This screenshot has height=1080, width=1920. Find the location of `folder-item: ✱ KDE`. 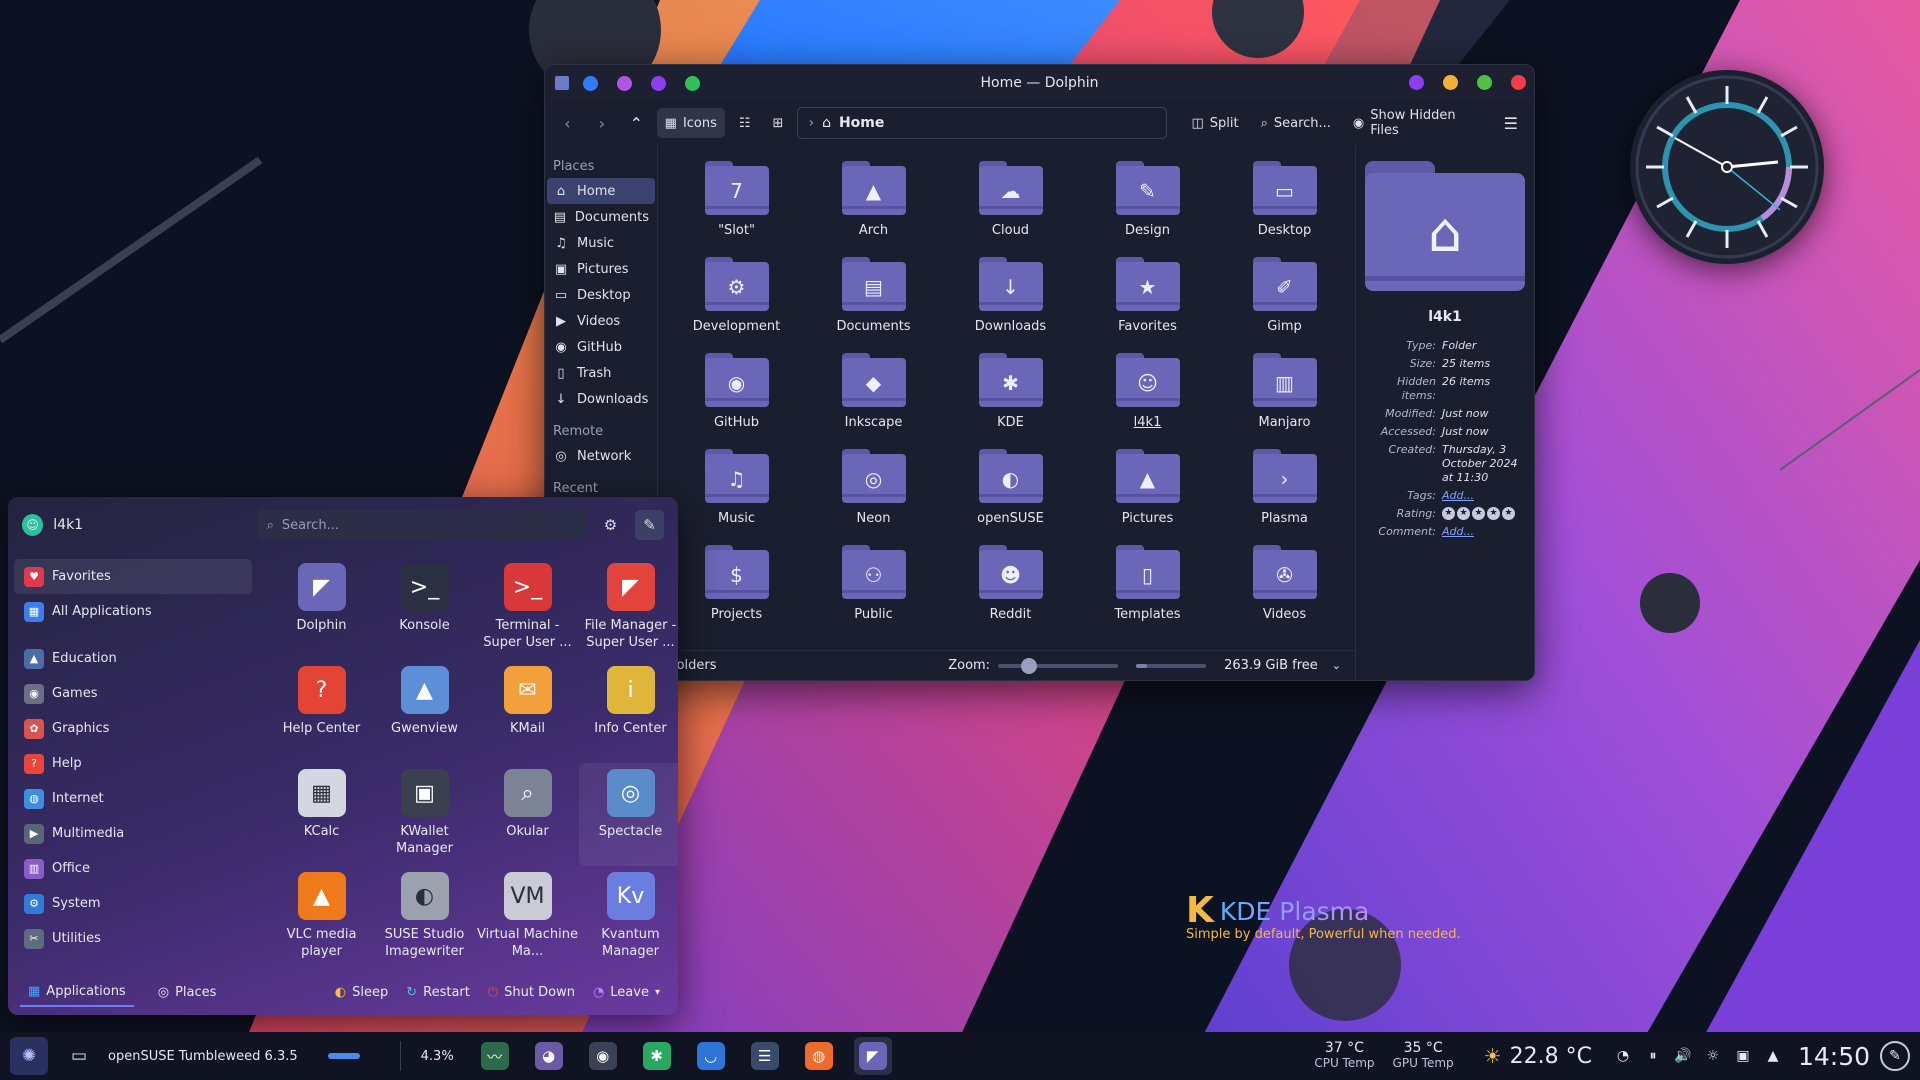

folder-item: ✱ KDE is located at coordinates (1010, 401).